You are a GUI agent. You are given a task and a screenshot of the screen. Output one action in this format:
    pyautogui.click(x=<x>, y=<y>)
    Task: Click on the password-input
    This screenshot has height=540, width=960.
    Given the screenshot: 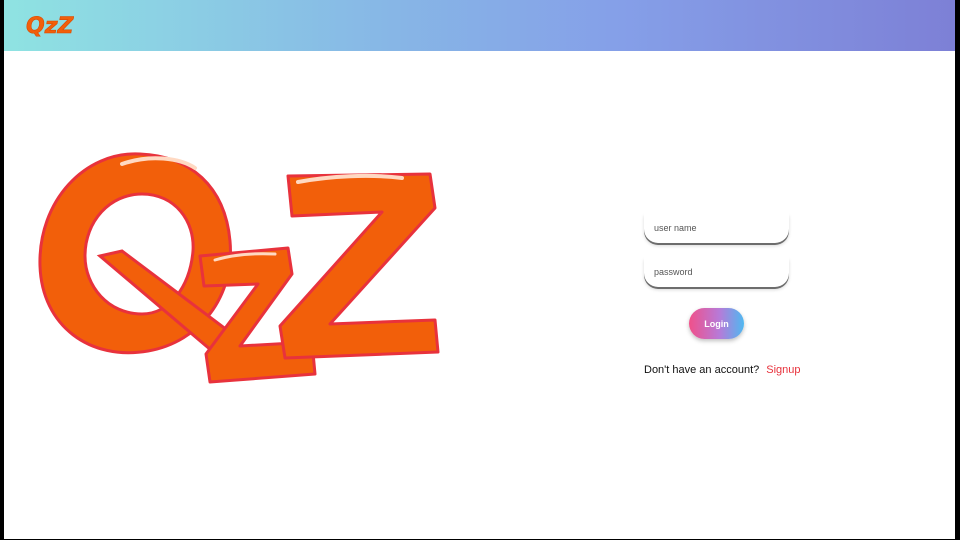 What is the action you would take?
    pyautogui.click(x=716, y=272)
    